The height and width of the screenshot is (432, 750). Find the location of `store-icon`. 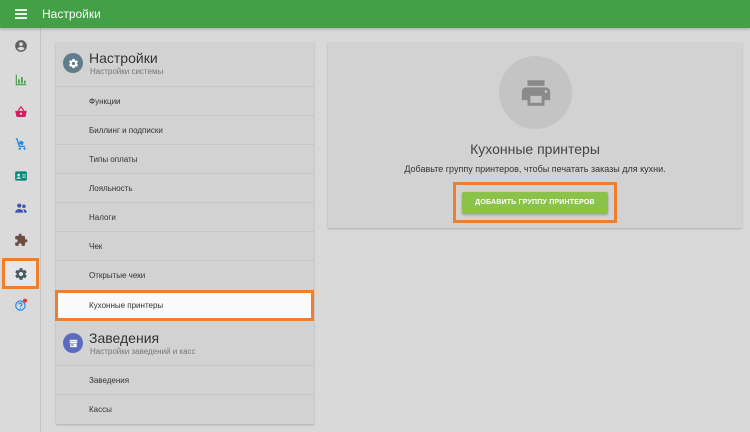

store-icon is located at coordinates (73, 343).